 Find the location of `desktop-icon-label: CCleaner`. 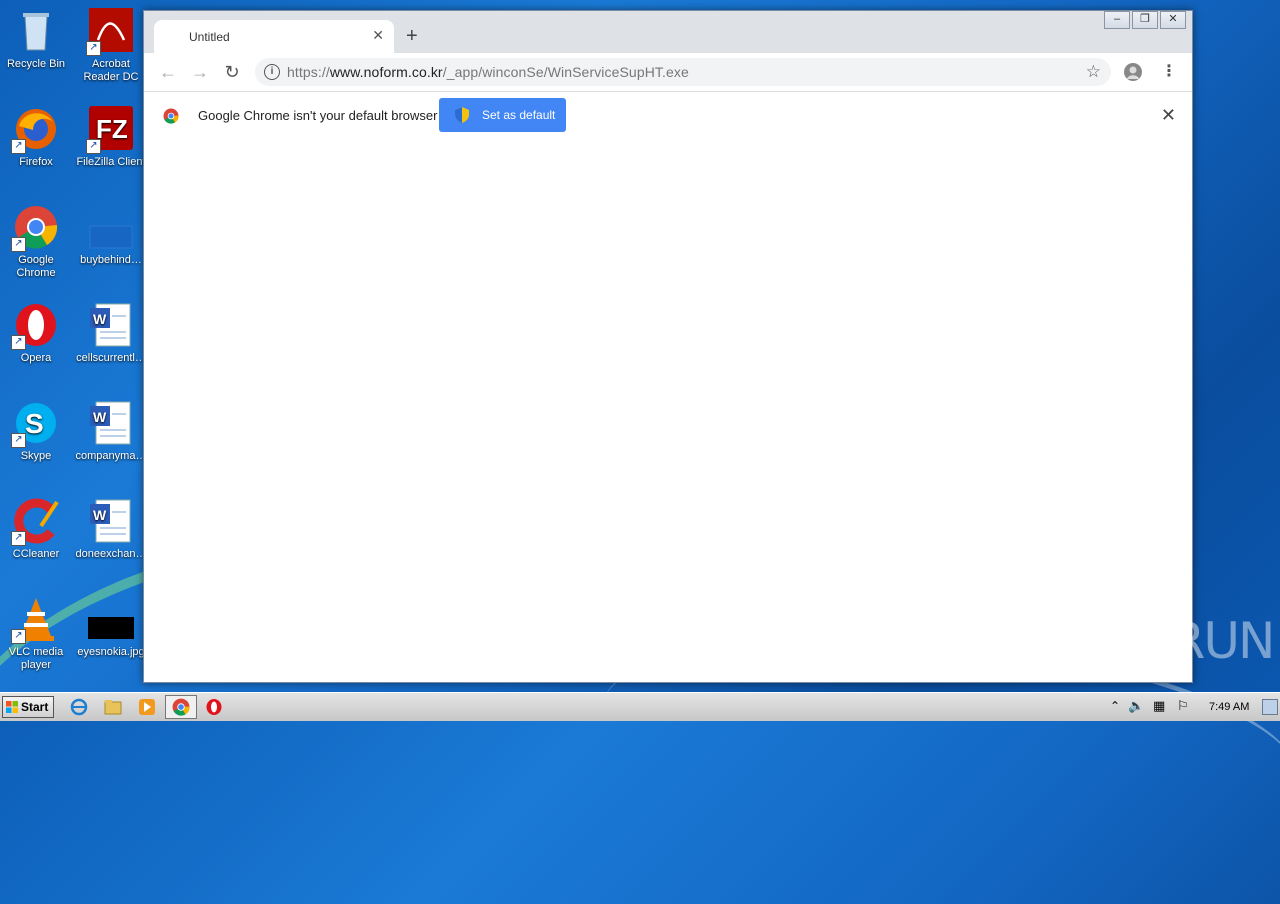

desktop-icon-label: CCleaner is located at coordinates (36, 554).